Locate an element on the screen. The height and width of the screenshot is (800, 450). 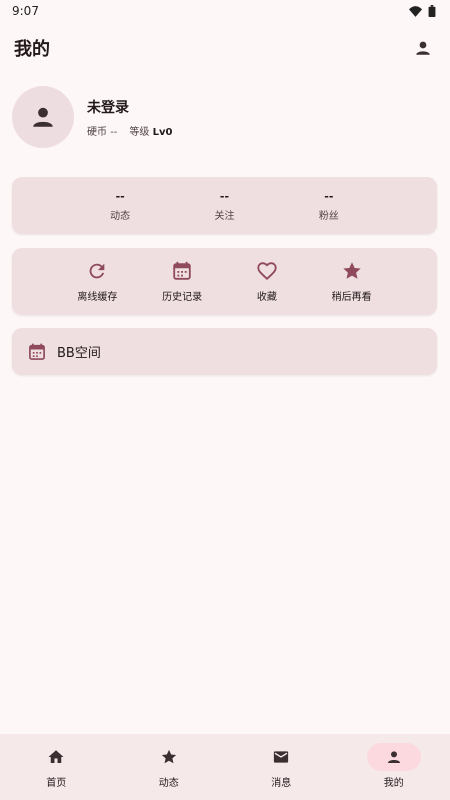
profile-meta: 硬币 -- 等级 Lv0 is located at coordinates (129, 130).